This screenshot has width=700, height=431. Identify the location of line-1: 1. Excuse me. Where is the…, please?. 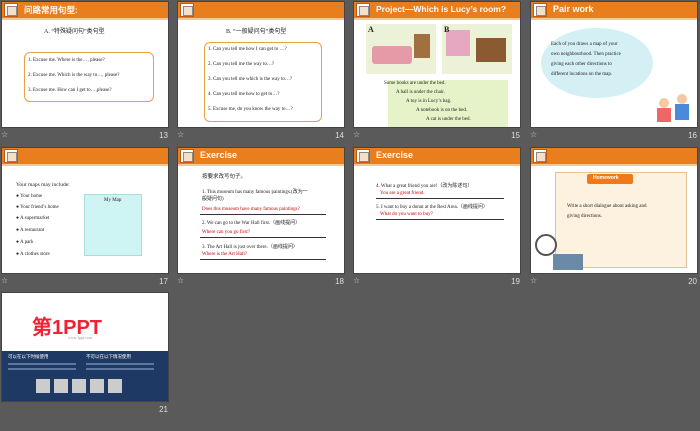
(66, 60).